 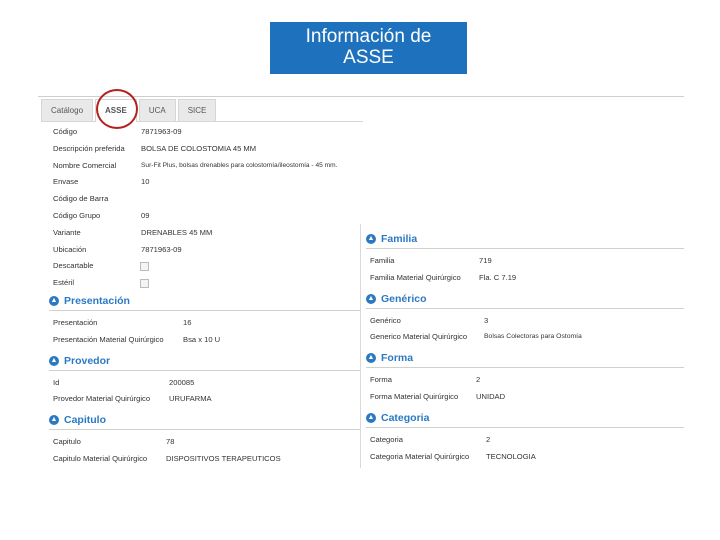 What do you see at coordinates (205, 301) in the screenshot?
I see `section-presentacion: ▲ Presentación` at bounding box center [205, 301].